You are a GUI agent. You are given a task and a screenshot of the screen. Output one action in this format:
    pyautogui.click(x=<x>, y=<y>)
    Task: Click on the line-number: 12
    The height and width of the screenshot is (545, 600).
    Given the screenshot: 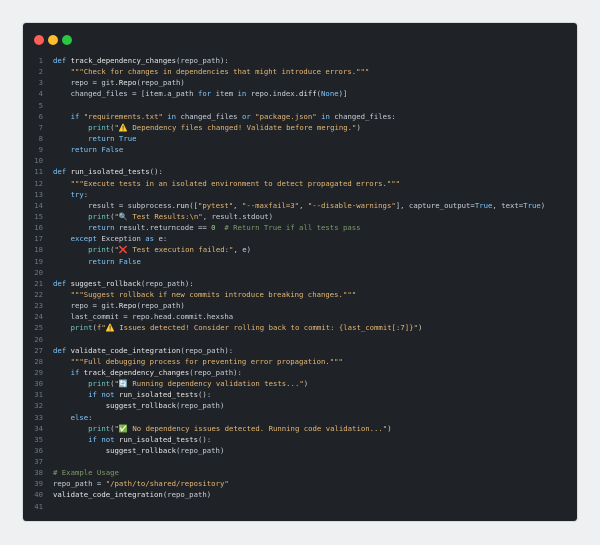 What is the action you would take?
    pyautogui.click(x=38, y=183)
    